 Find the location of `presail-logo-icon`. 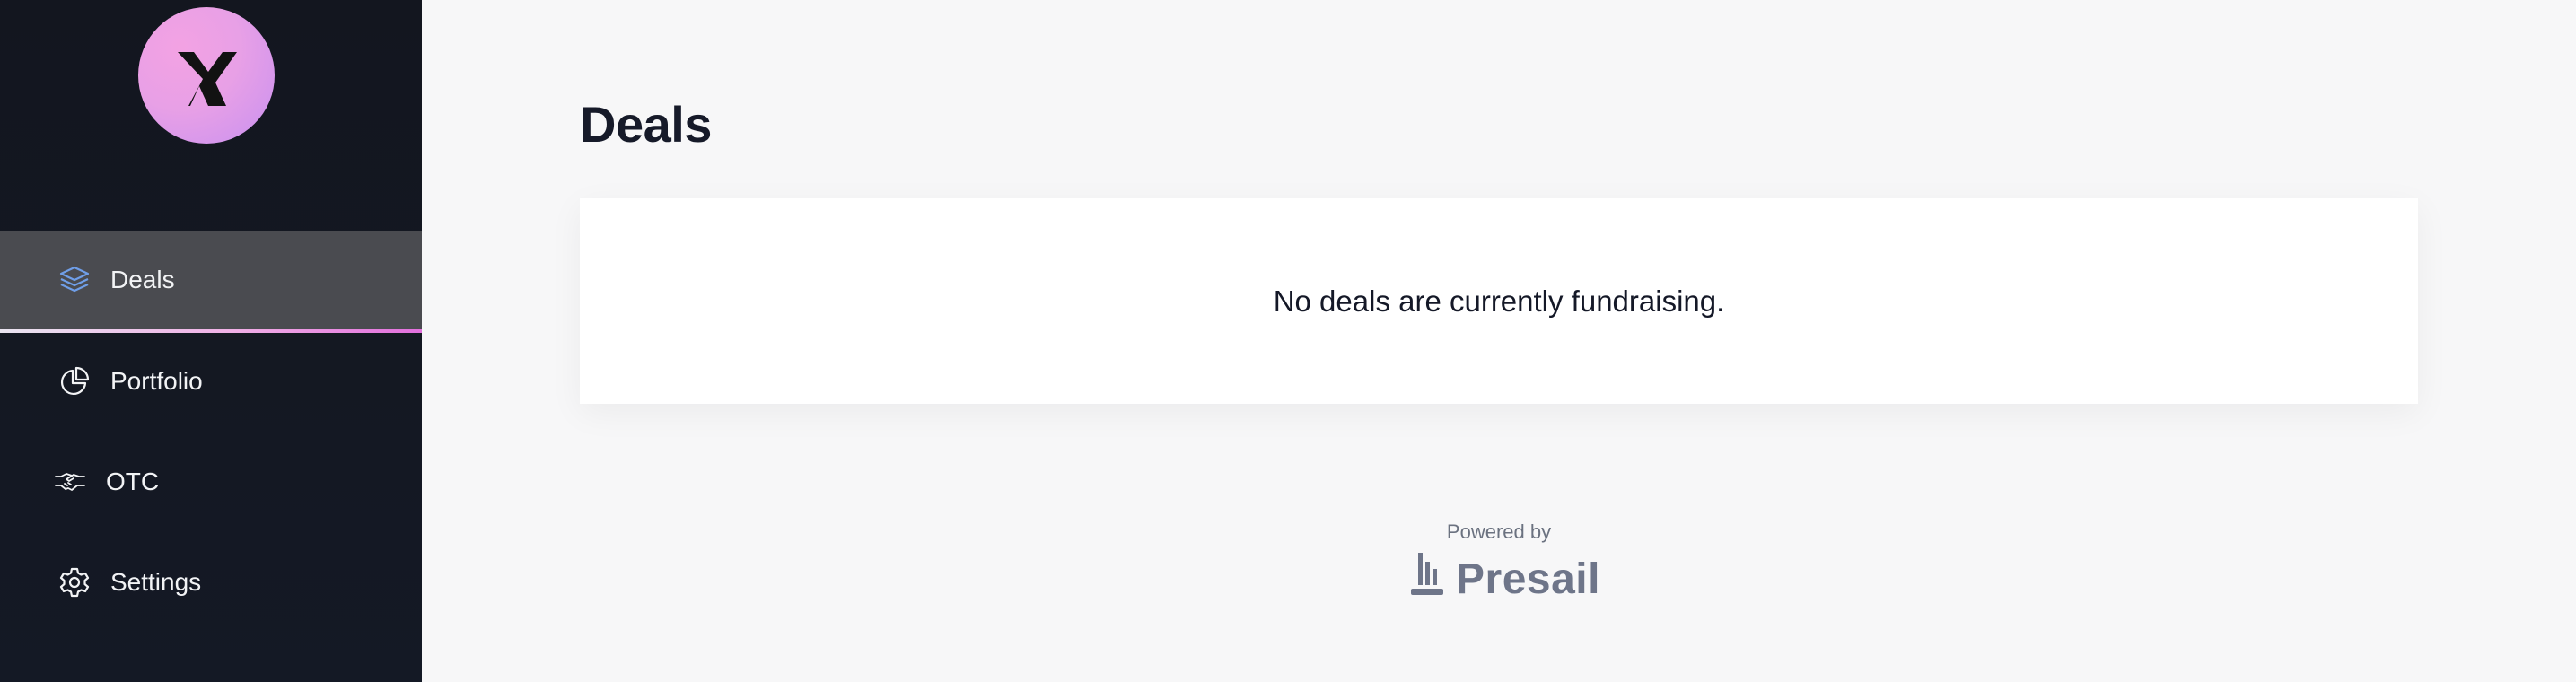

presail-logo-icon is located at coordinates (1427, 579).